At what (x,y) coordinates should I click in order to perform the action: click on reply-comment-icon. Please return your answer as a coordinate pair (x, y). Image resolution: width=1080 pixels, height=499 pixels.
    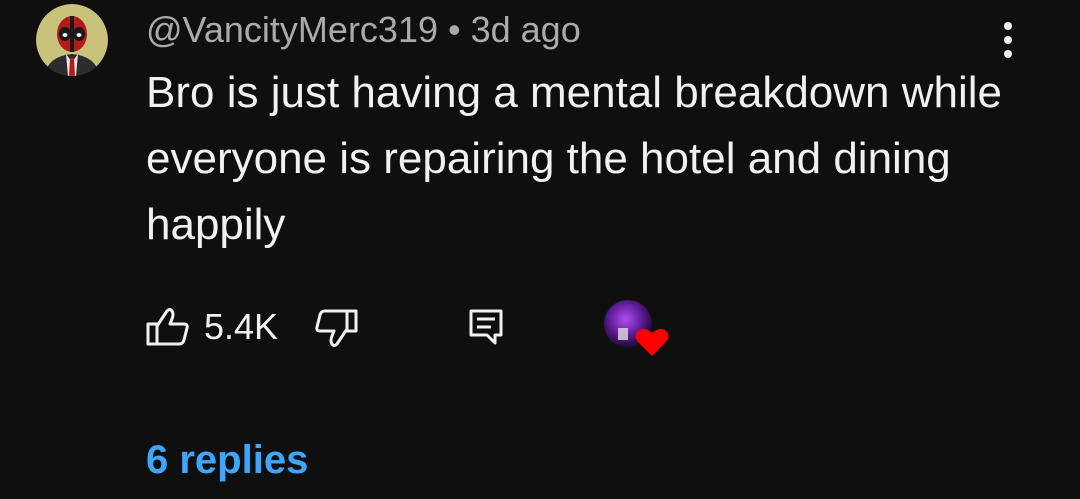
    Looking at the image, I should click on (486, 327).